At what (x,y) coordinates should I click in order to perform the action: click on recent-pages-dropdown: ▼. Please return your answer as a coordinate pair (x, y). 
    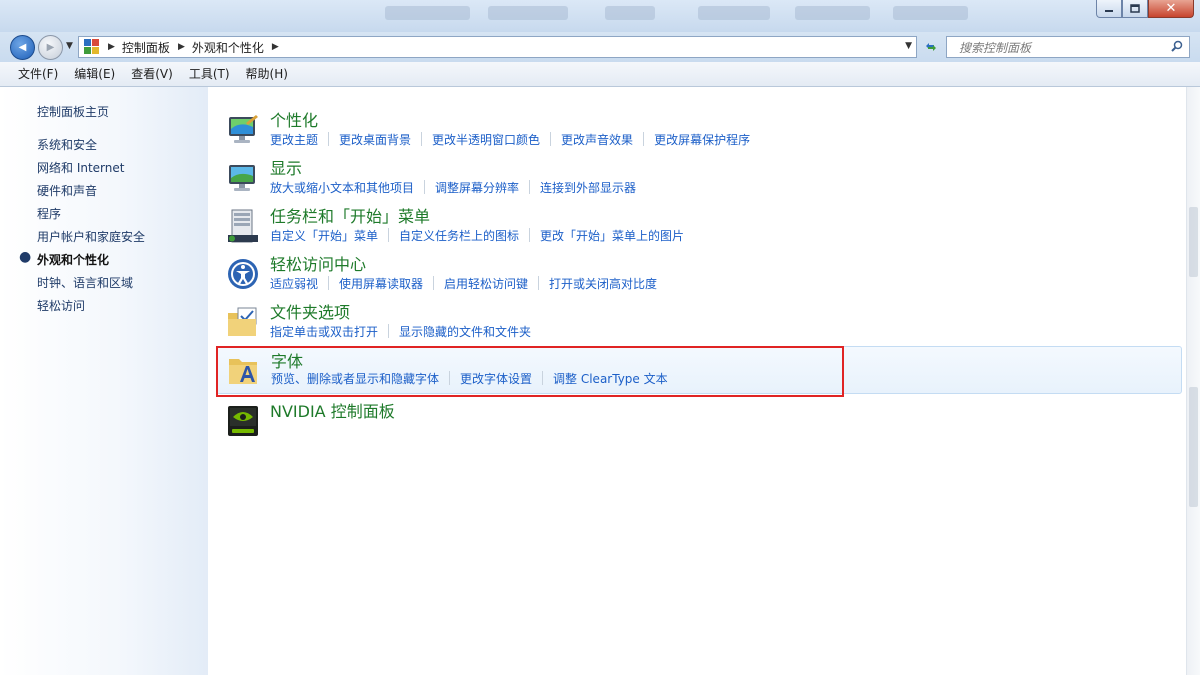
    Looking at the image, I should click on (69, 46).